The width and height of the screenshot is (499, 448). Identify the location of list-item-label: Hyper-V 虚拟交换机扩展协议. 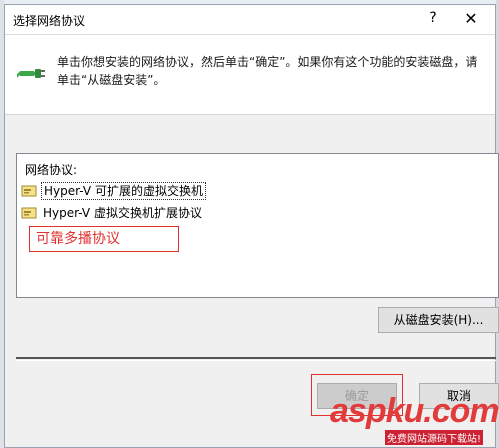
(122, 213).